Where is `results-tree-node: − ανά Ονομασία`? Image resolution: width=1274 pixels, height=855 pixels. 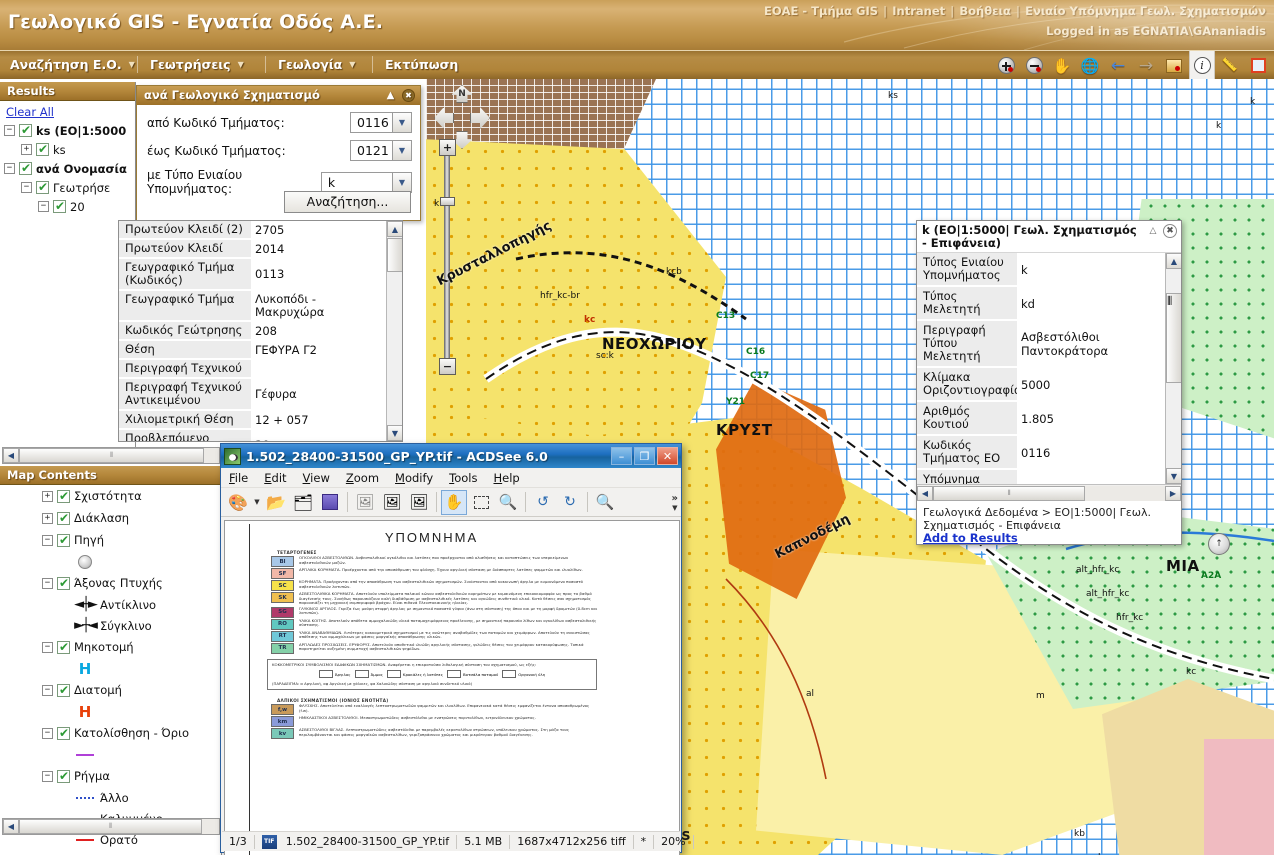 results-tree-node: − ανά Ονομασία is located at coordinates (69, 168).